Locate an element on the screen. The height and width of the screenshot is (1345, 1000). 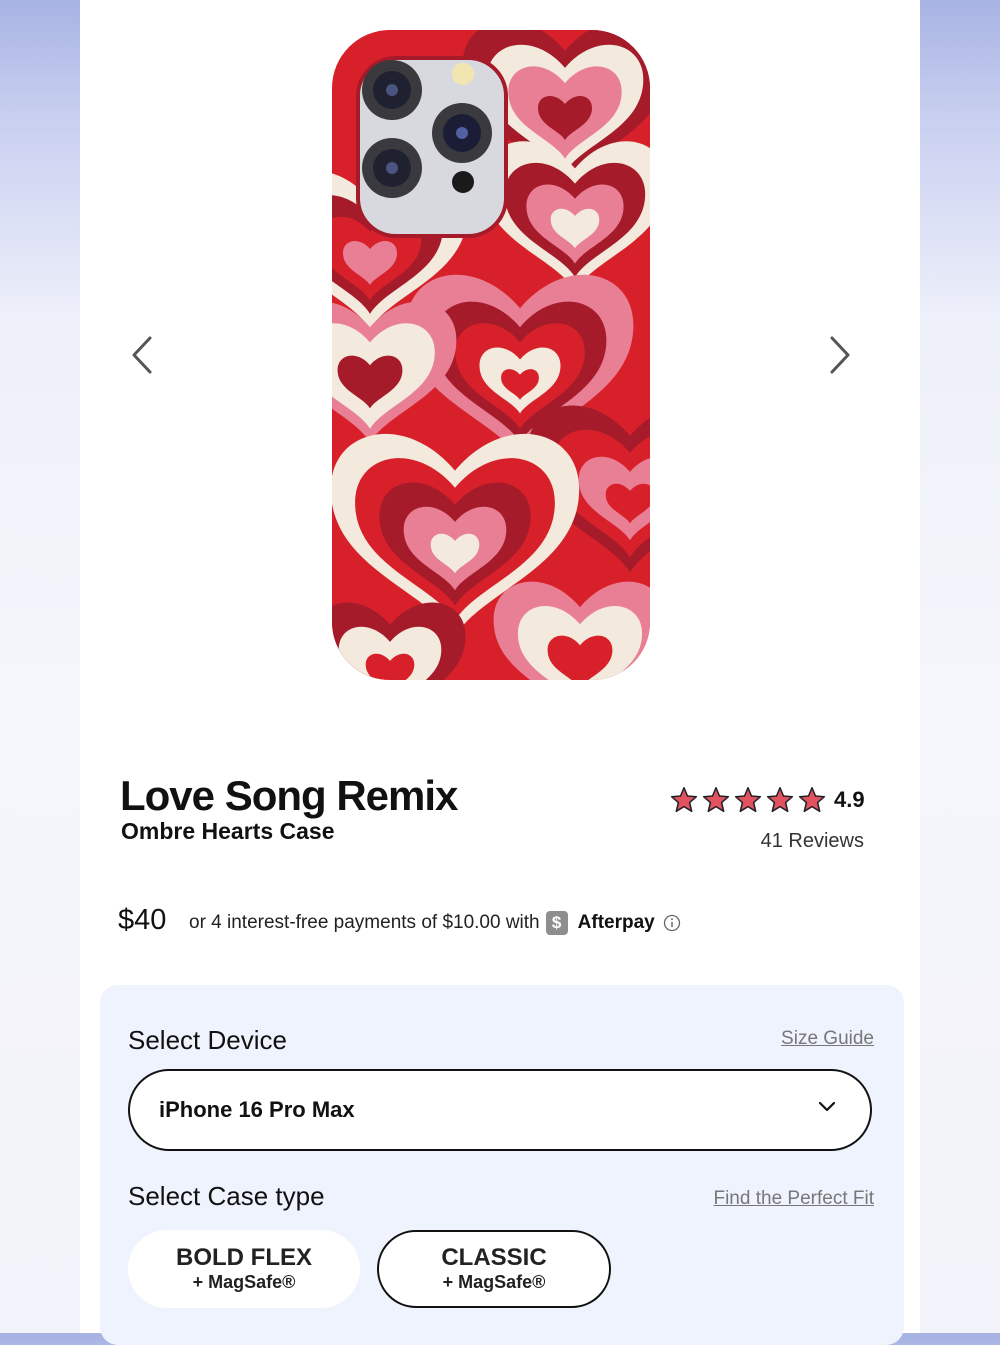
carousel-prev-button is located at coordinates (142, 355).